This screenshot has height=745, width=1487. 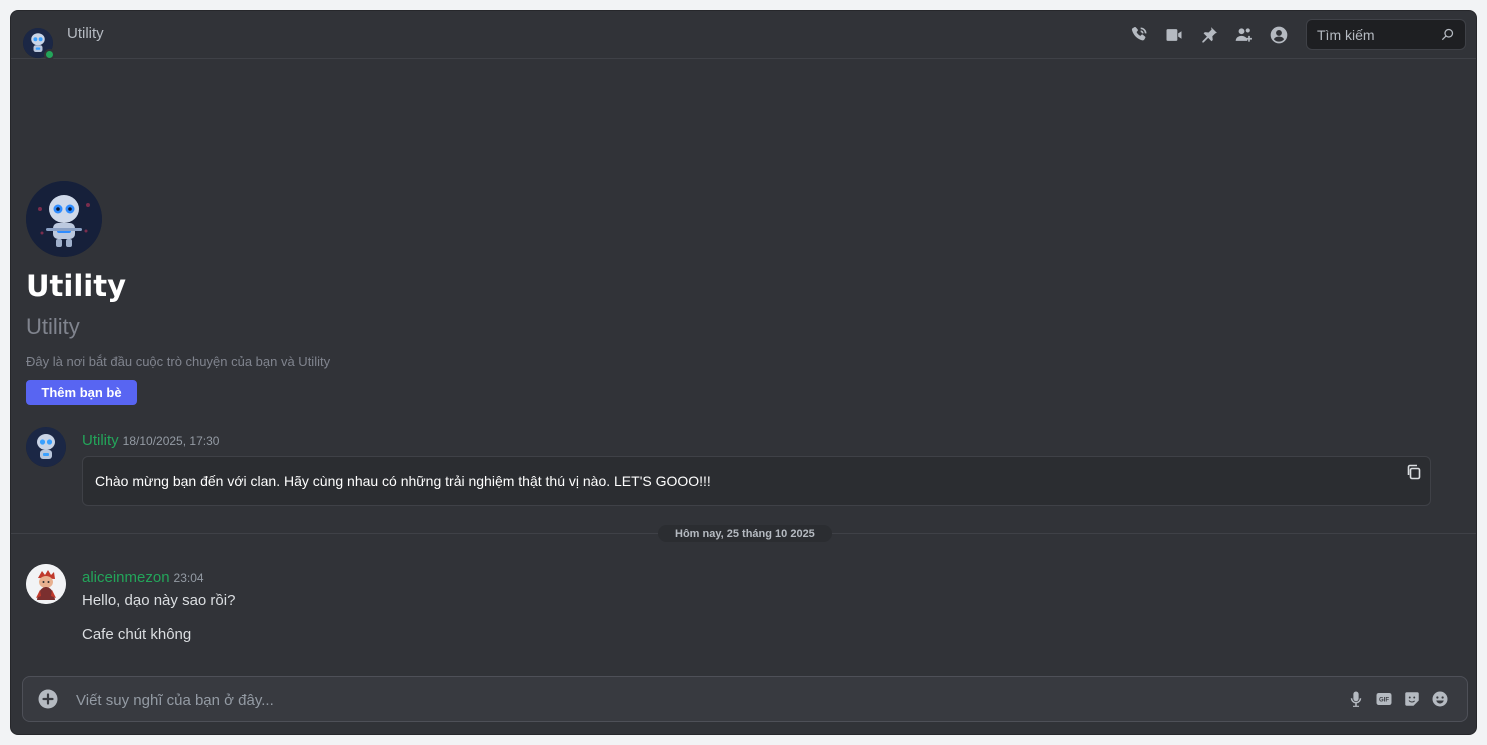 What do you see at coordinates (1377, 34) in the screenshot?
I see `search-input` at bounding box center [1377, 34].